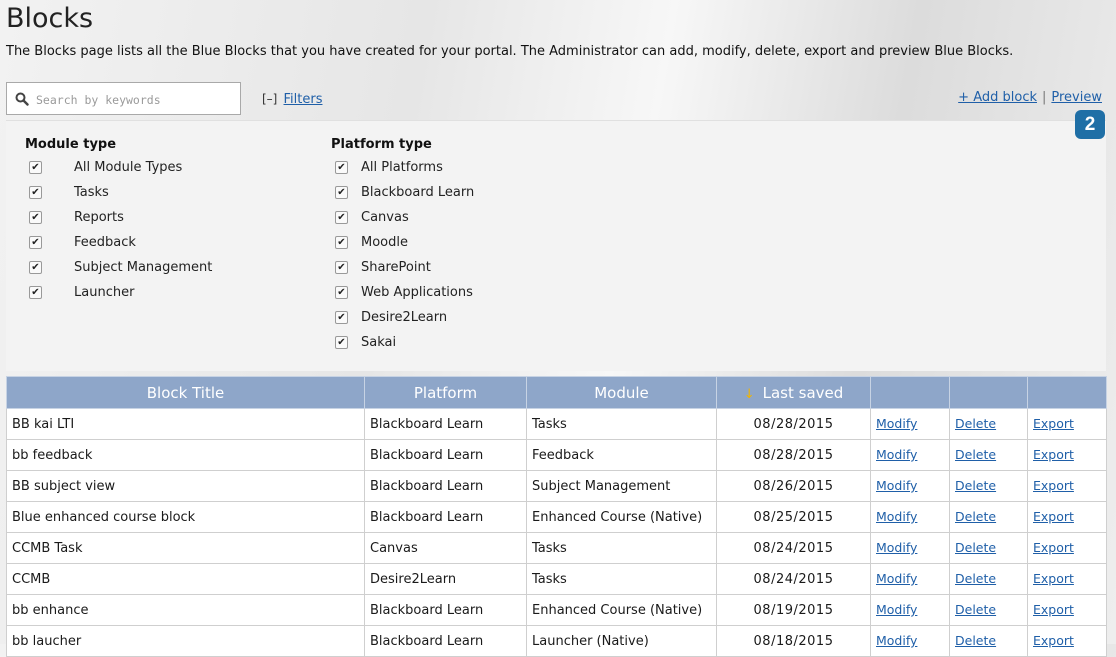 This screenshot has height=657, width=1116. Describe the element at coordinates (105, 242) in the screenshot. I see `filter-option-label: Feedback` at that location.